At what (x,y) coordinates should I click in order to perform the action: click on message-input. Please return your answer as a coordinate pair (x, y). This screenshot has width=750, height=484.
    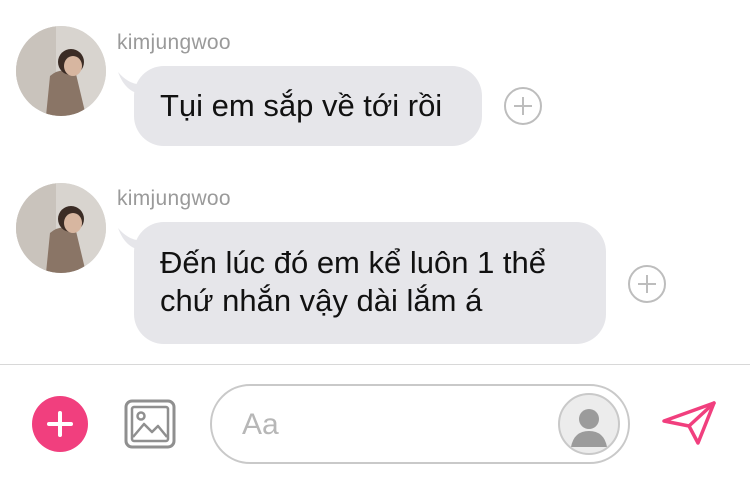
    Looking at the image, I should click on (392, 425).